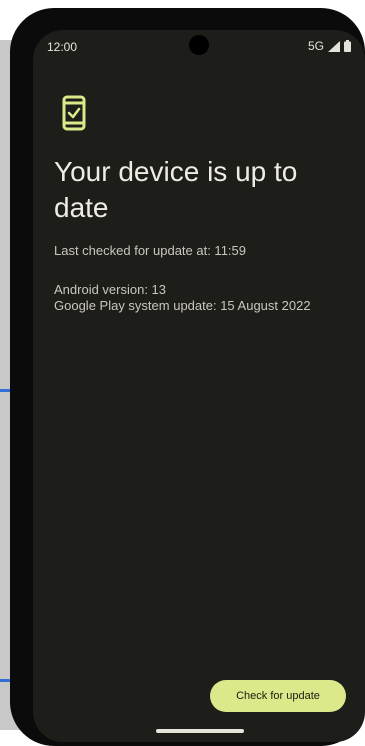 The width and height of the screenshot is (365, 746). Describe the element at coordinates (347, 46) in the screenshot. I see `battery-icon` at that location.